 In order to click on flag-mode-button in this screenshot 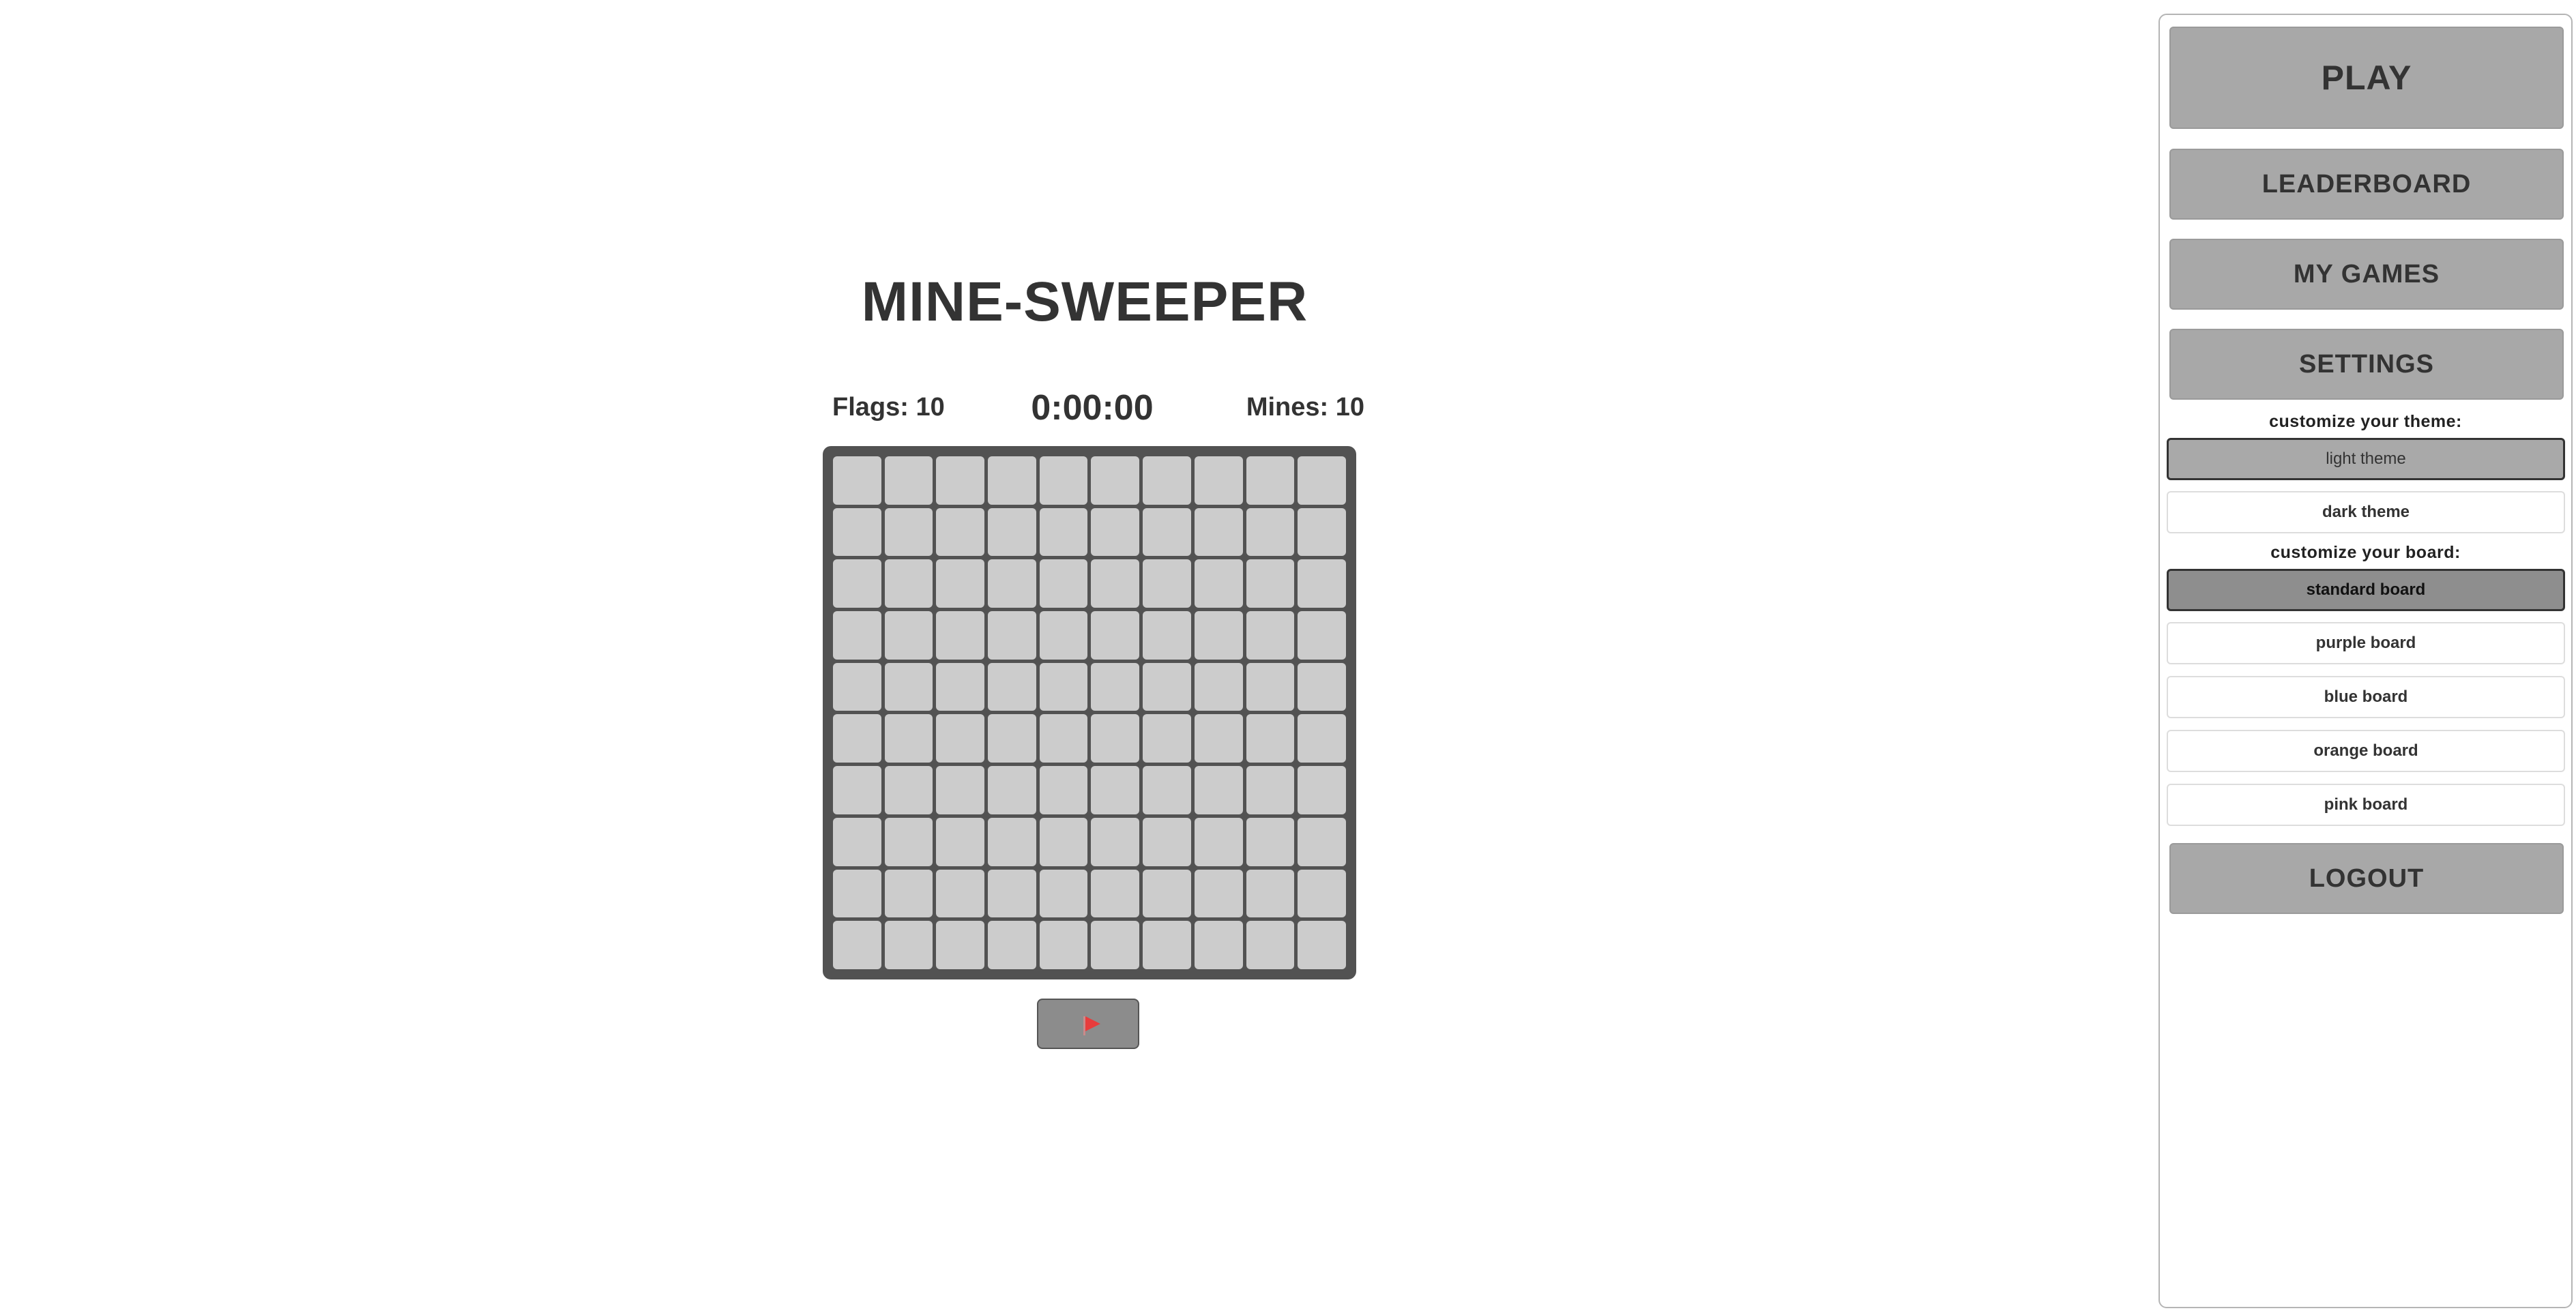, I will do `click(1088, 1024)`.